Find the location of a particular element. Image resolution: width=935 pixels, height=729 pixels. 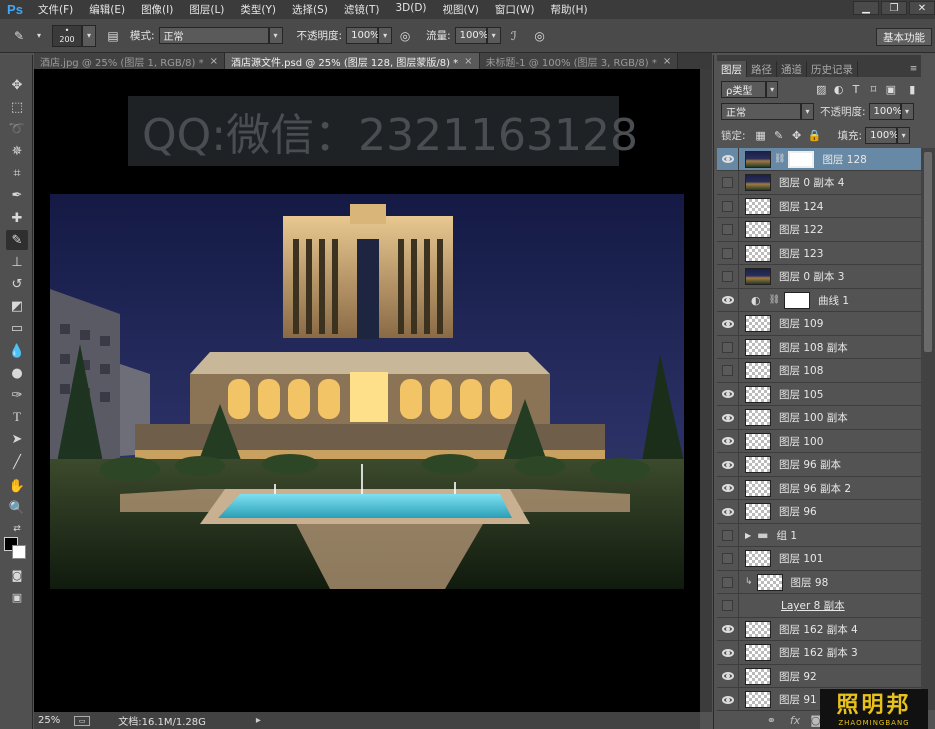

layer-row: 图层 124 is located at coordinates (819, 206).